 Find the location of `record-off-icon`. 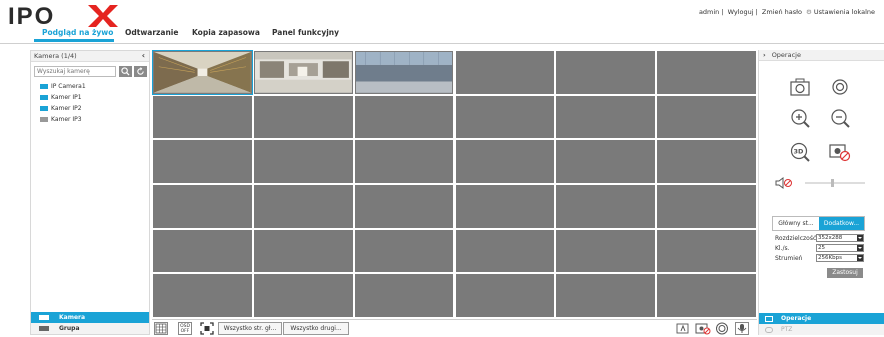

record-off-icon is located at coordinates (703, 328).